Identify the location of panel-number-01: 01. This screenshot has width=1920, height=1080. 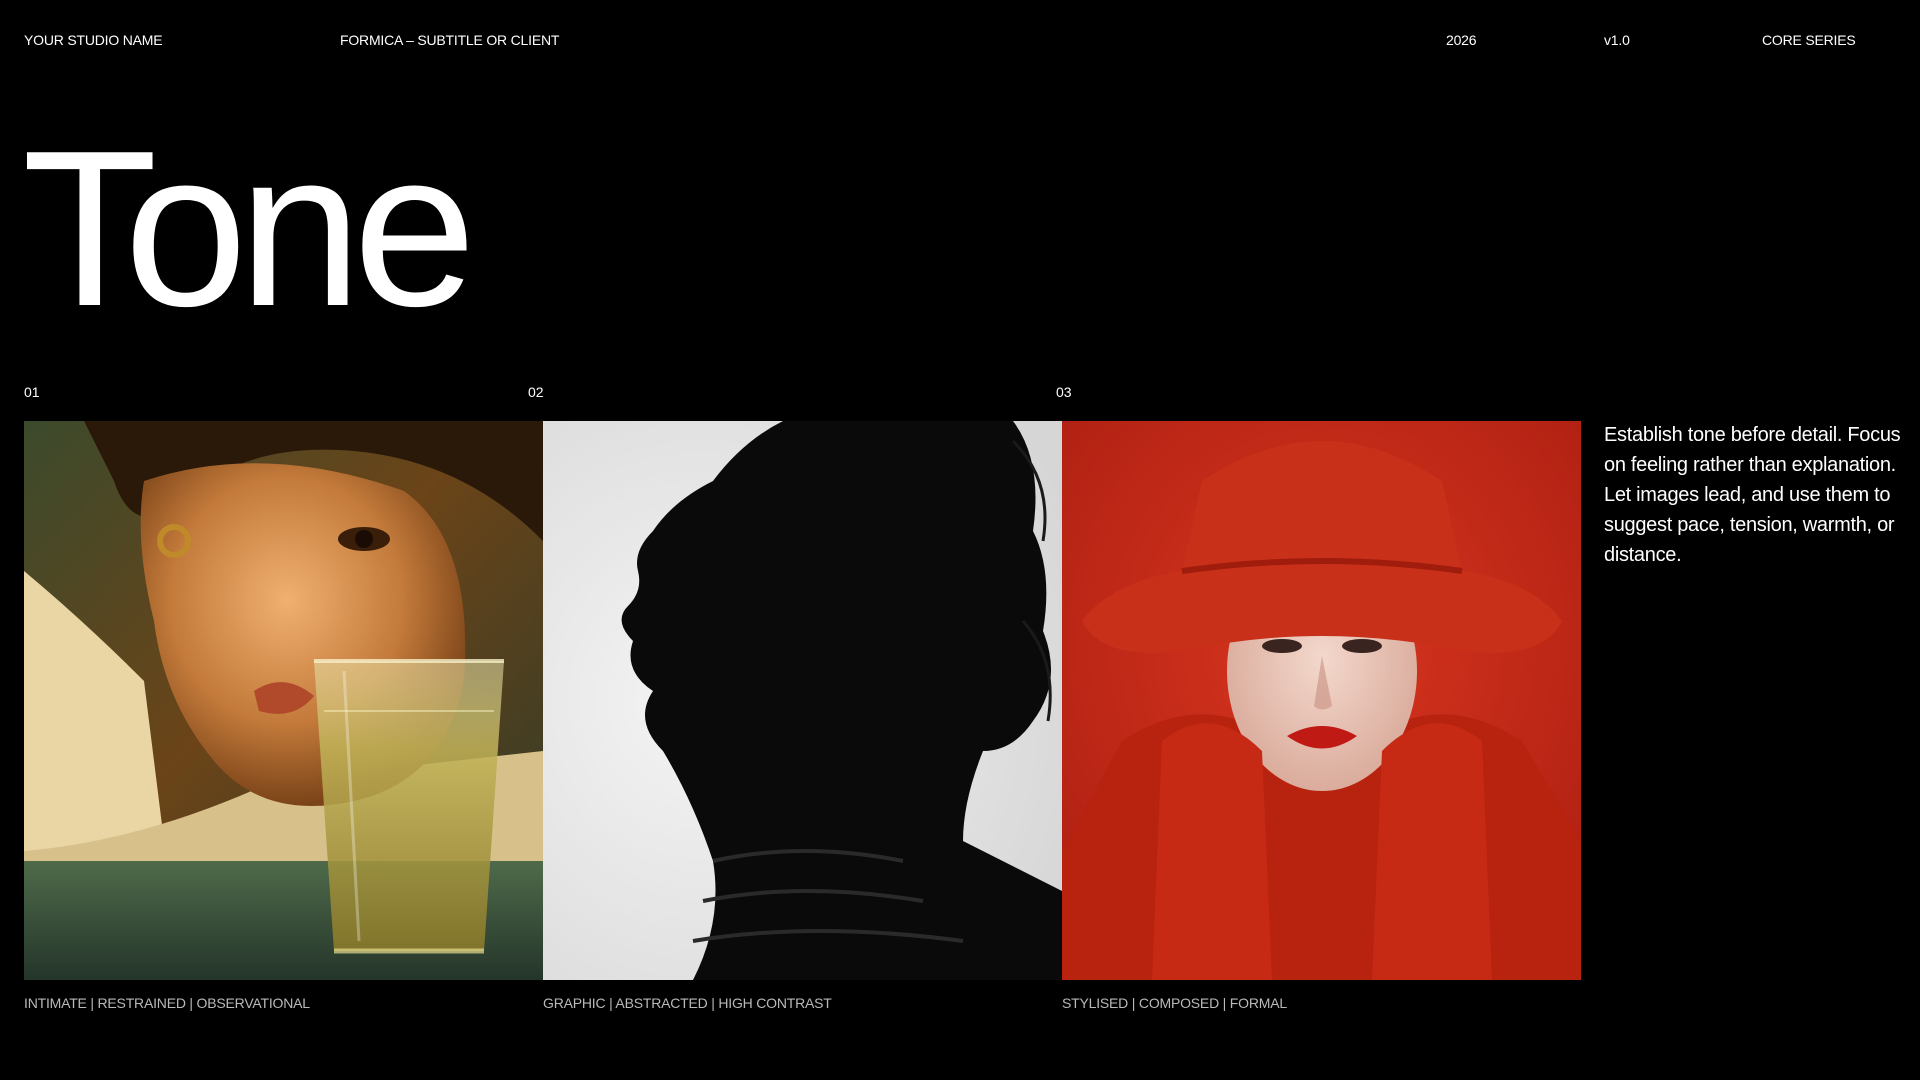
(32, 392).